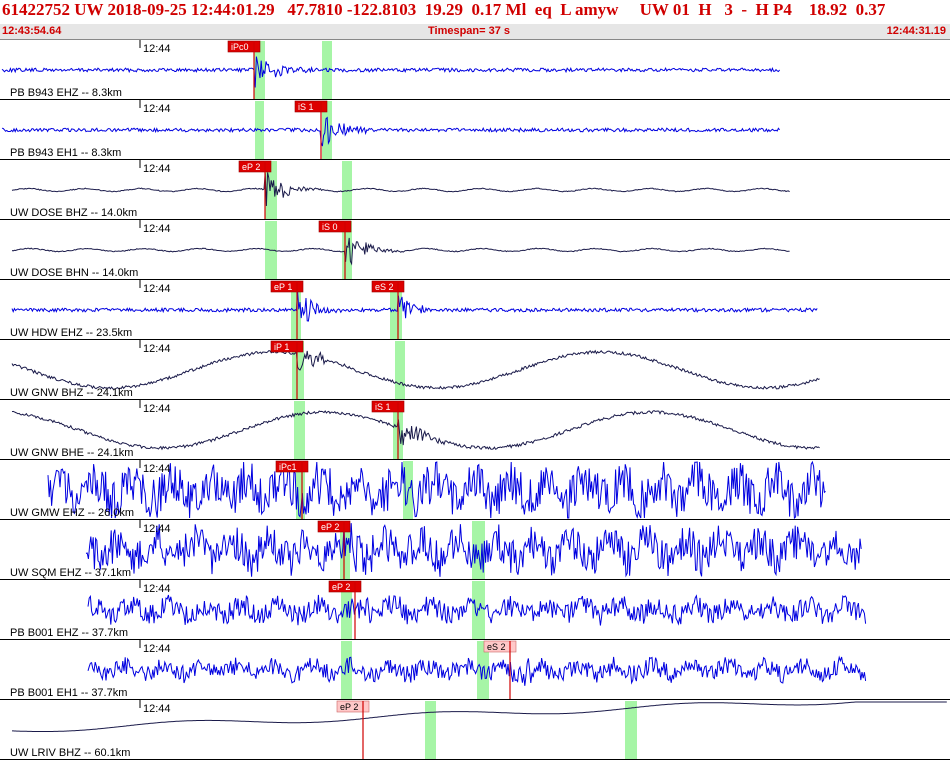 The image size is (950, 760). Describe the element at coordinates (66, 93) in the screenshot. I see `station-label: PB B943 EHZ -- 8.3km` at that location.